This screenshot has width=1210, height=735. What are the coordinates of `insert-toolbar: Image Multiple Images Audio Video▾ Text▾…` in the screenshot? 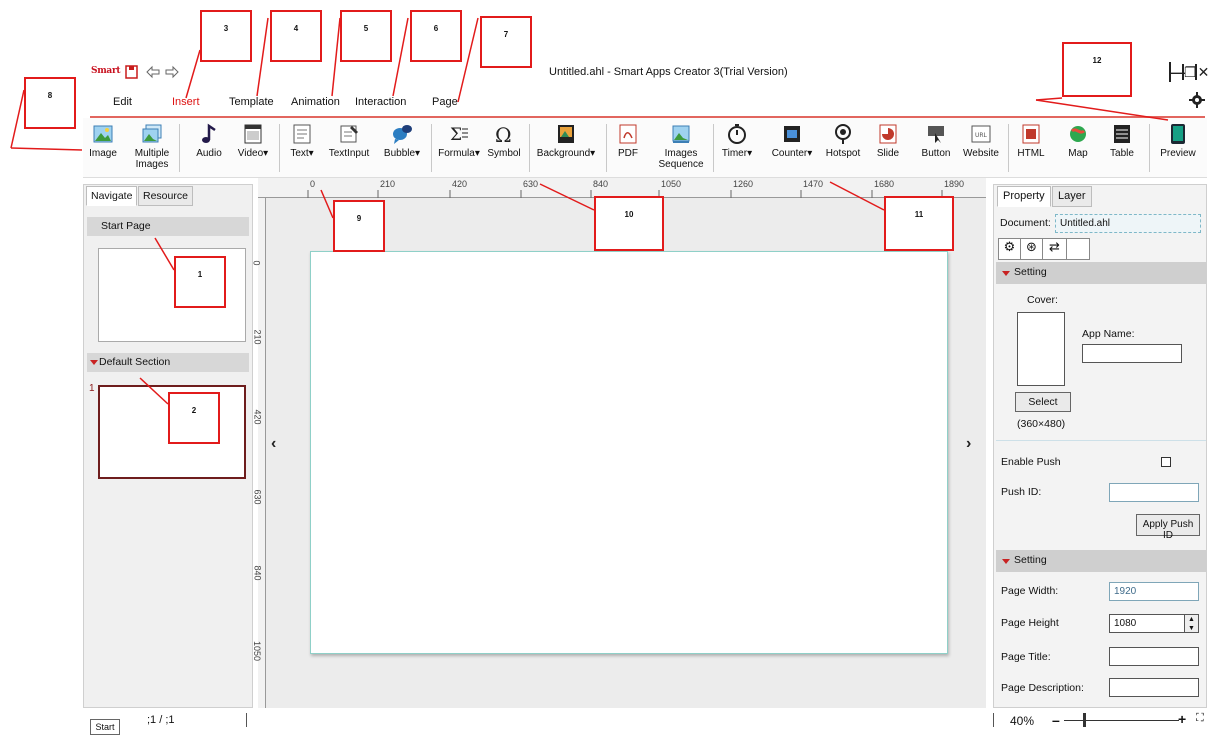 It's located at (645, 148).